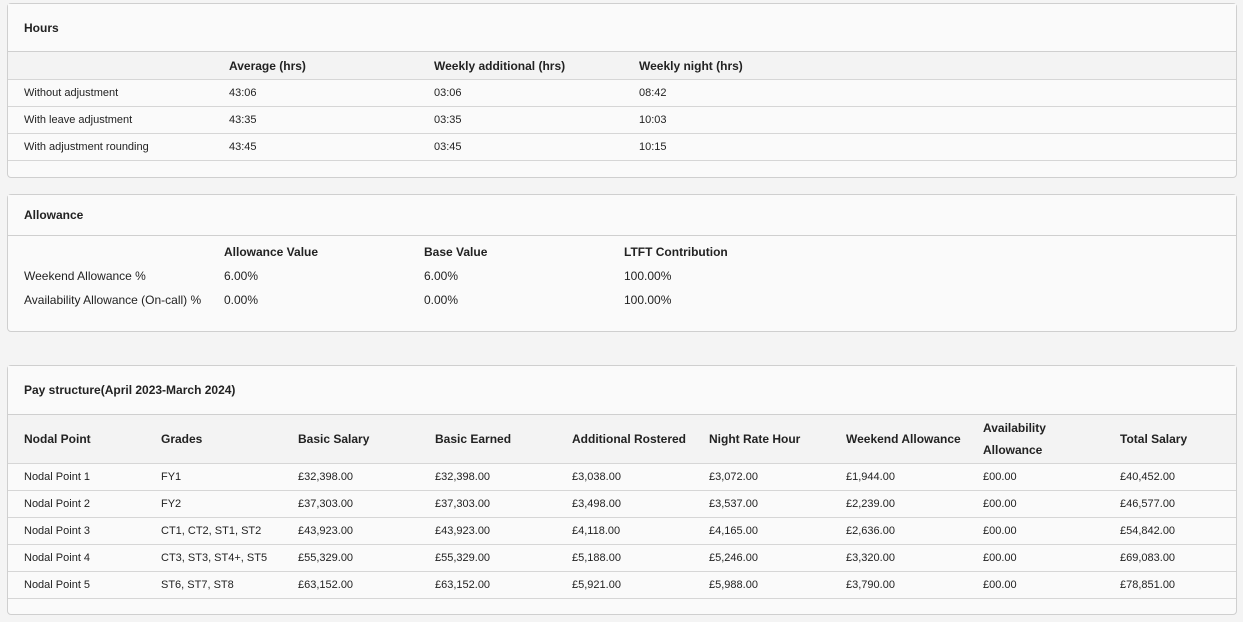  What do you see at coordinates (622, 215) in the screenshot?
I see `allowance-title: Allowance` at bounding box center [622, 215].